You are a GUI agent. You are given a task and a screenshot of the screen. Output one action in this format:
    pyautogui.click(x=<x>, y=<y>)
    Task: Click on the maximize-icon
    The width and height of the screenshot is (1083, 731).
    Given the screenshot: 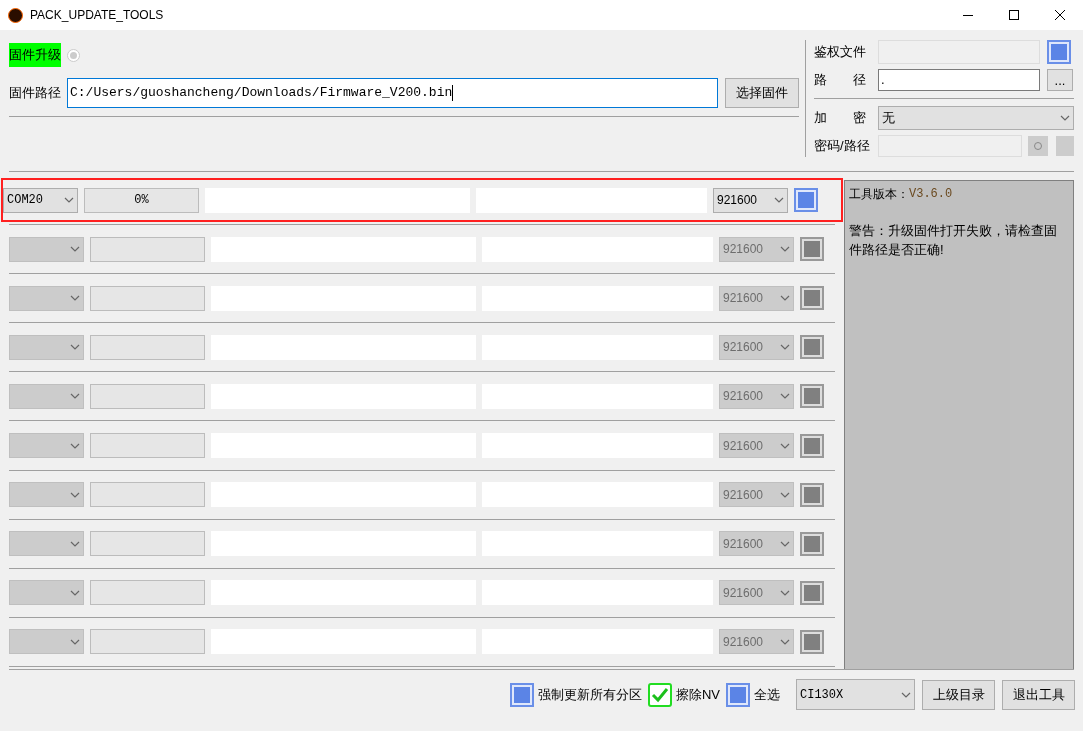 What is the action you would take?
    pyautogui.click(x=1014, y=15)
    